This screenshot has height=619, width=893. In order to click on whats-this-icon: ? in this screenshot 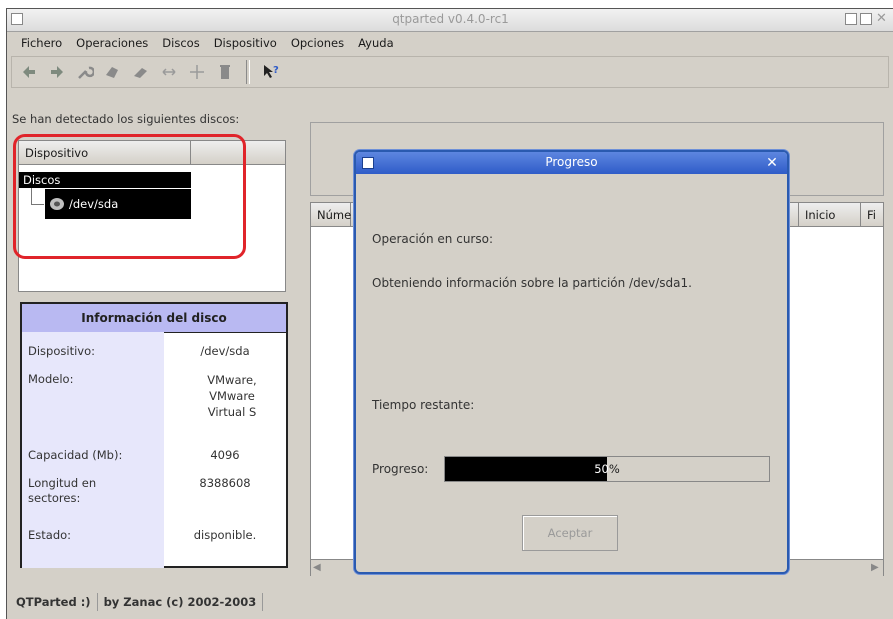, I will do `click(271, 72)`.